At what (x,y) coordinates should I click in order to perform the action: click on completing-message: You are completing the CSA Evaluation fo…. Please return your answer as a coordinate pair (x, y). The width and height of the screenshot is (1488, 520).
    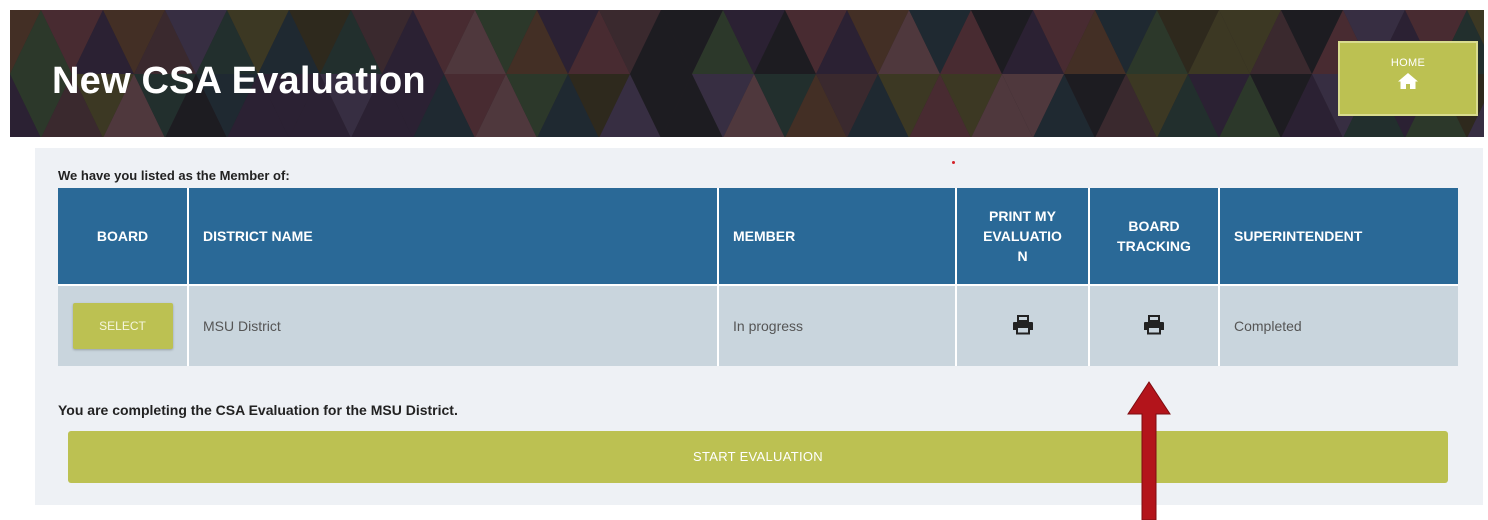
    Looking at the image, I should click on (258, 410).